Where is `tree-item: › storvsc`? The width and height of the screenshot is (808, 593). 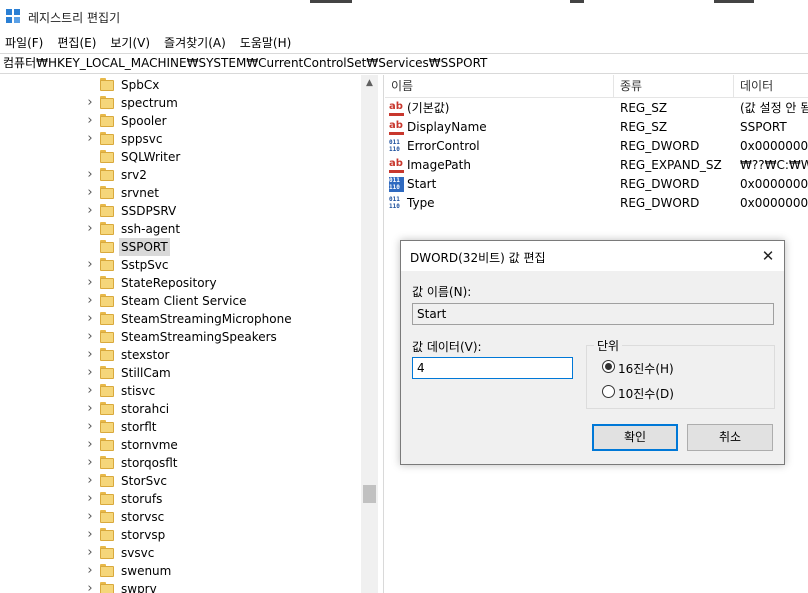
tree-item: › storvsc is located at coordinates (180, 517).